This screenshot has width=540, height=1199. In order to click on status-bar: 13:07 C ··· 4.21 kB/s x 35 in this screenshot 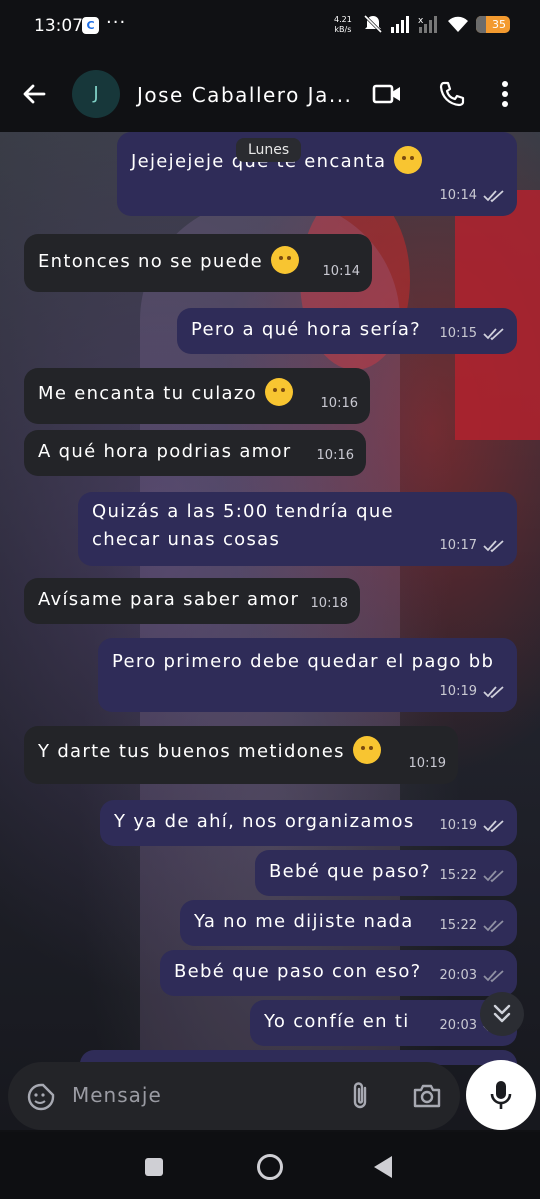, I will do `click(270, 28)`.